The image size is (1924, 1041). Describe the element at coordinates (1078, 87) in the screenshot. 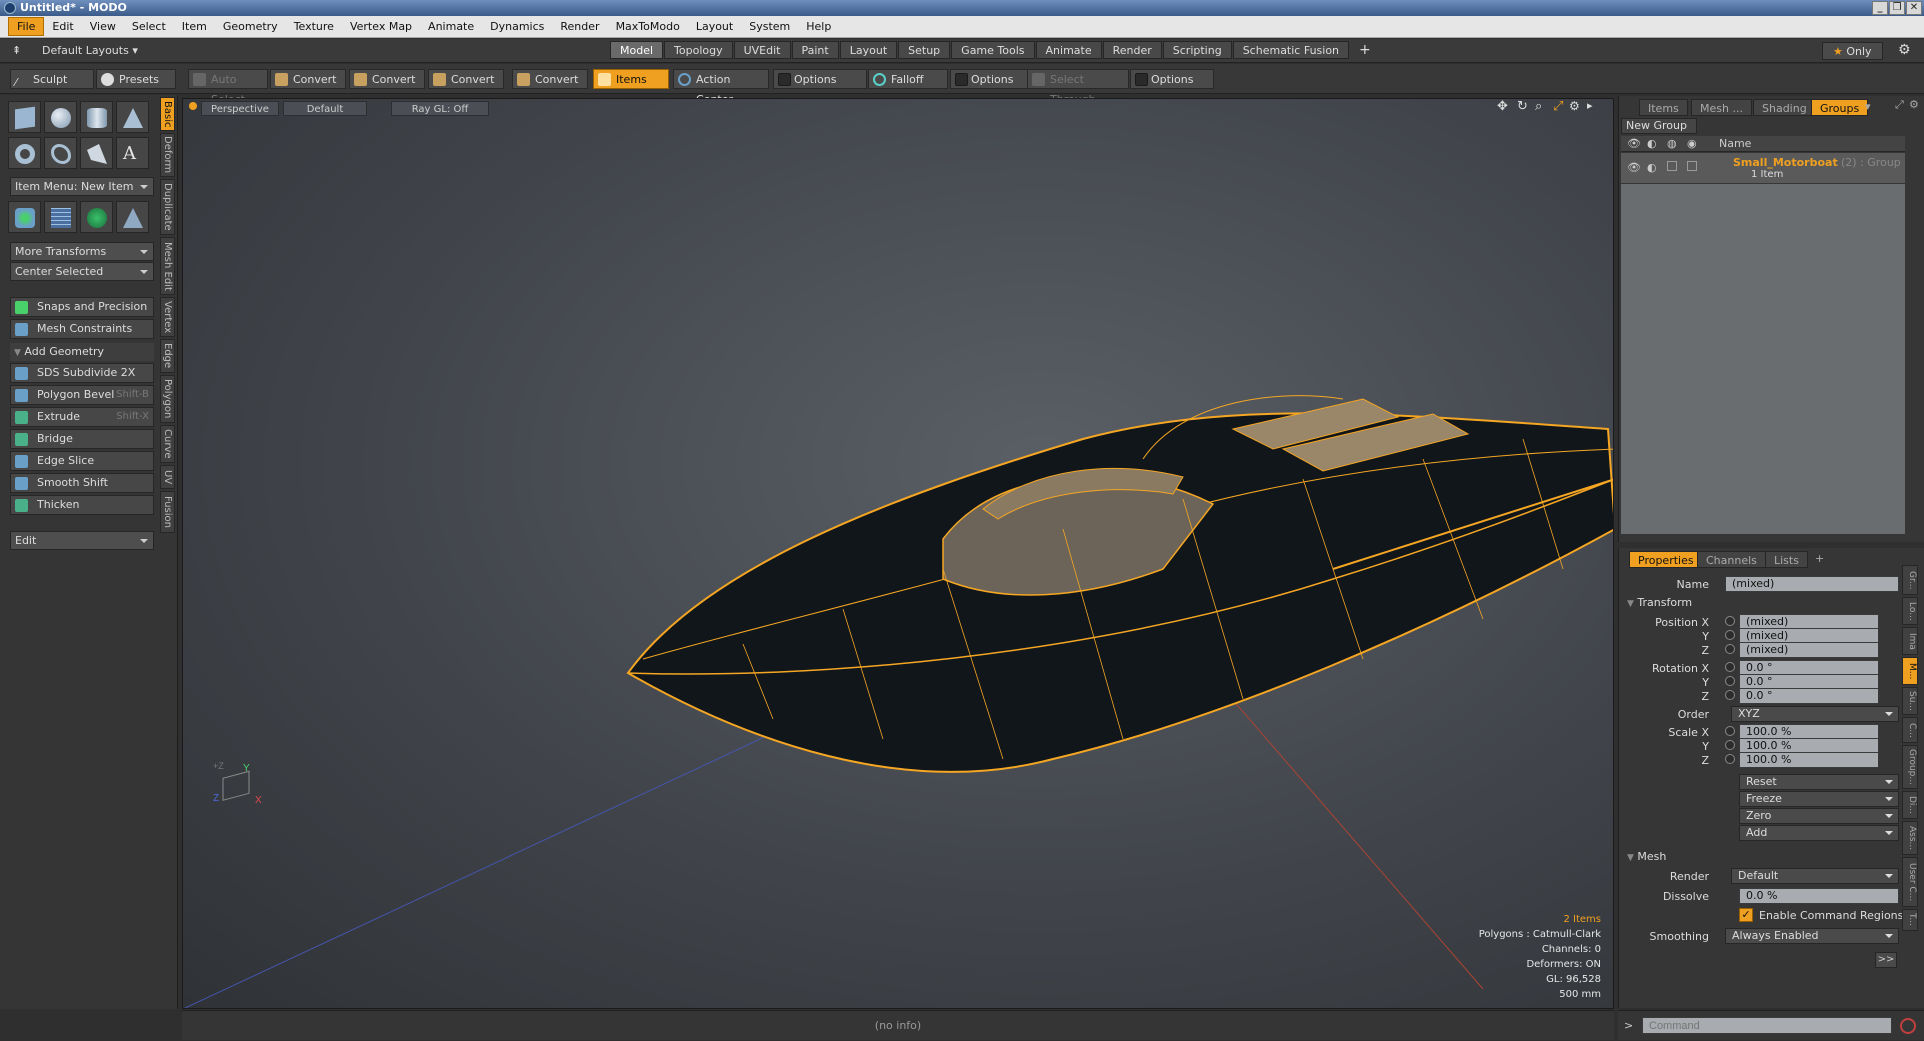

I see `select-through-button: Select Through` at that location.